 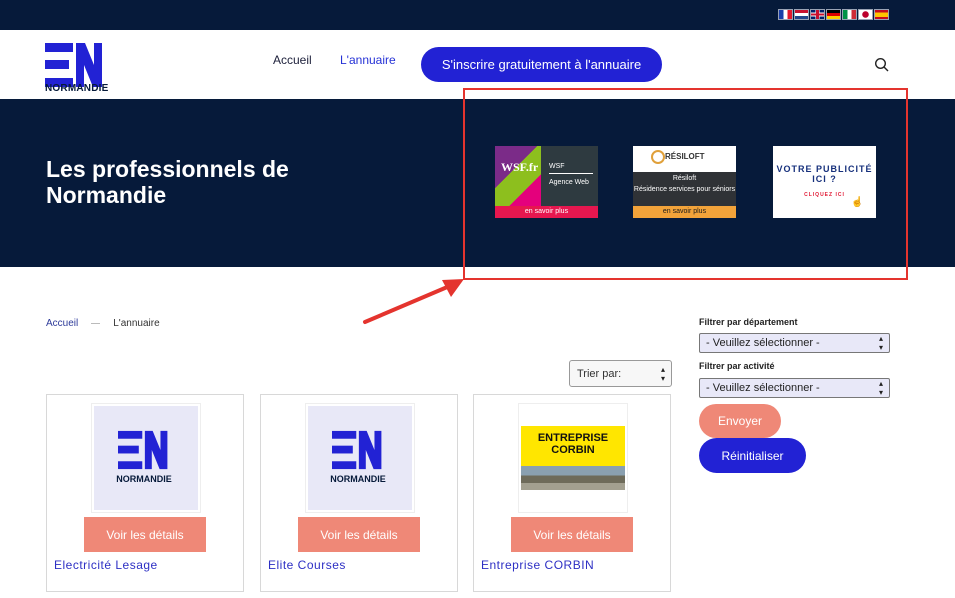 I want to click on logo-text: NORMANDIE, so click(x=76, y=88).